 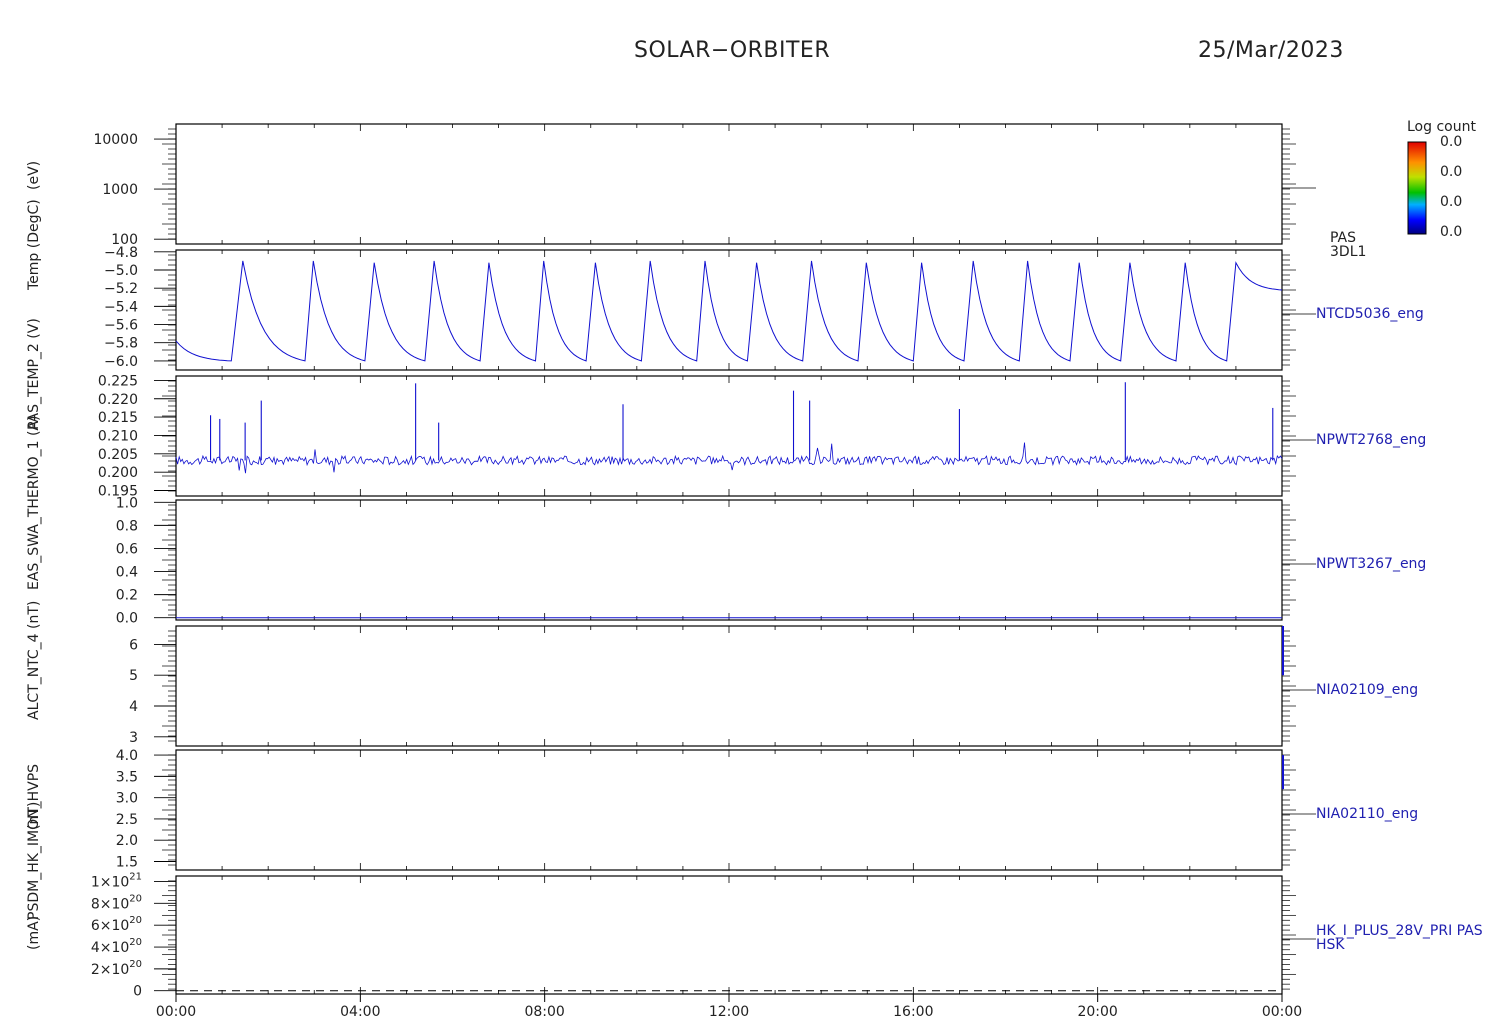 I want to click on colorbar, so click(x=1417, y=188).